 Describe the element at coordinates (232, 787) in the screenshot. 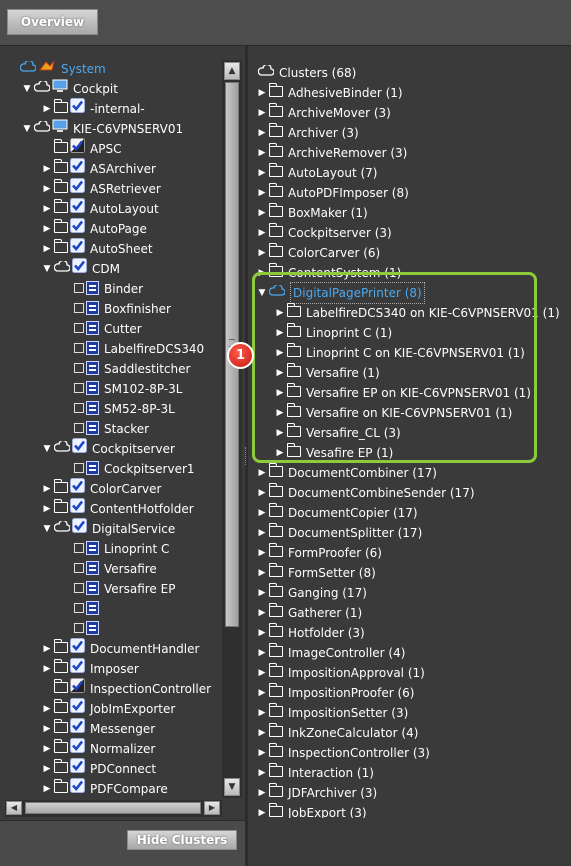

I see `scroll-down-arrow-icon: ▼` at that location.